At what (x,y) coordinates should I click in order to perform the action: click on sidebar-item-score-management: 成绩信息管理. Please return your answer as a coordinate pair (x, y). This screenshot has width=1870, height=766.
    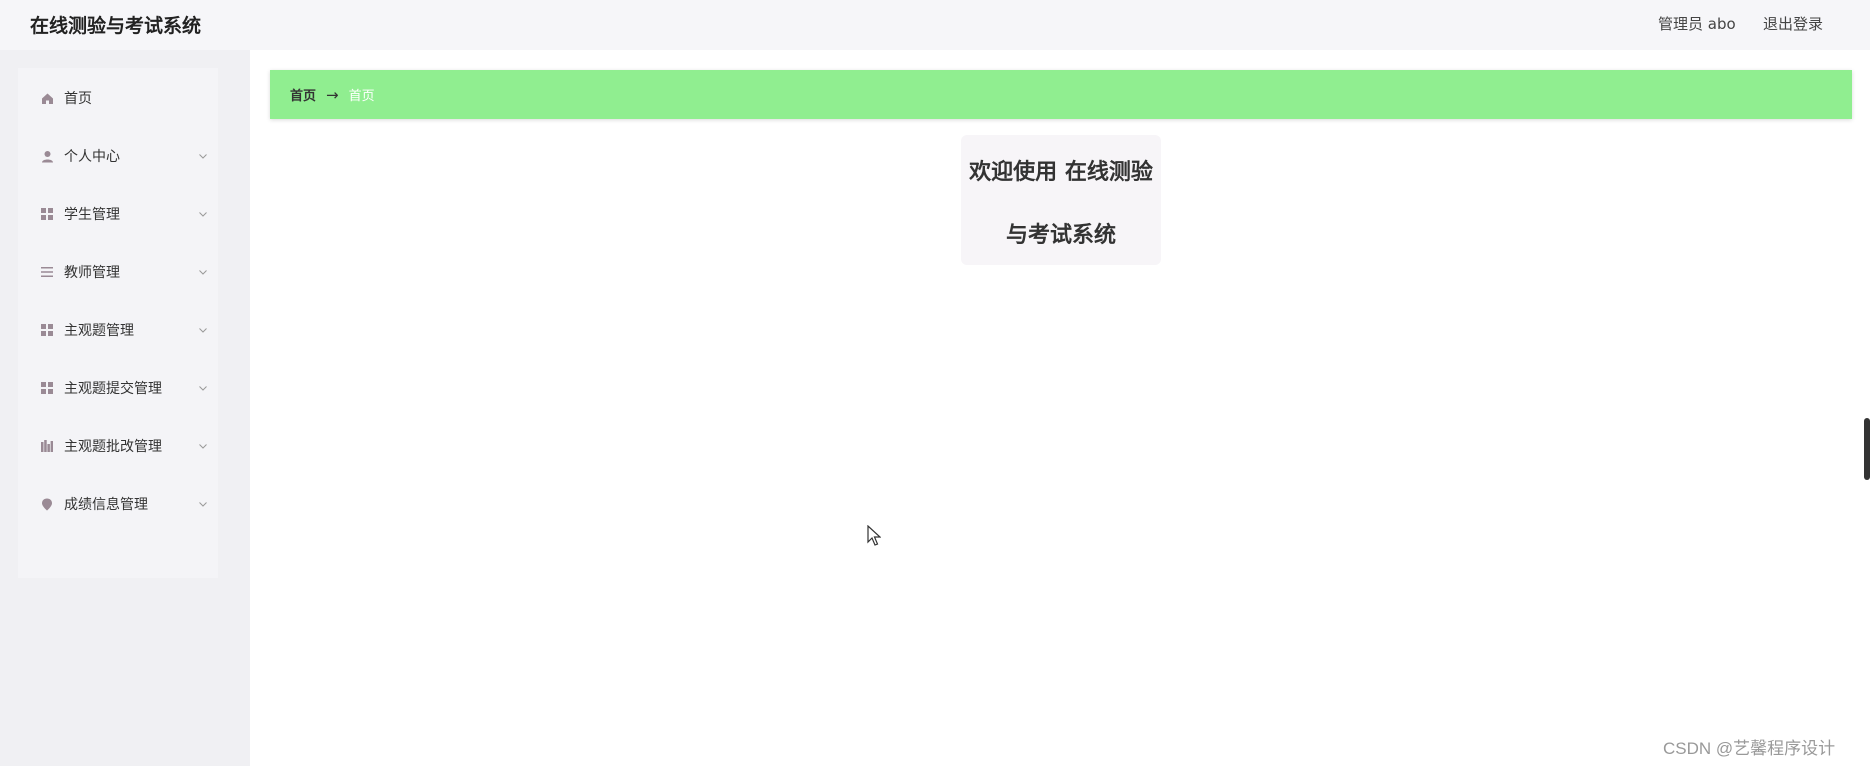
    Looking at the image, I should click on (118, 504).